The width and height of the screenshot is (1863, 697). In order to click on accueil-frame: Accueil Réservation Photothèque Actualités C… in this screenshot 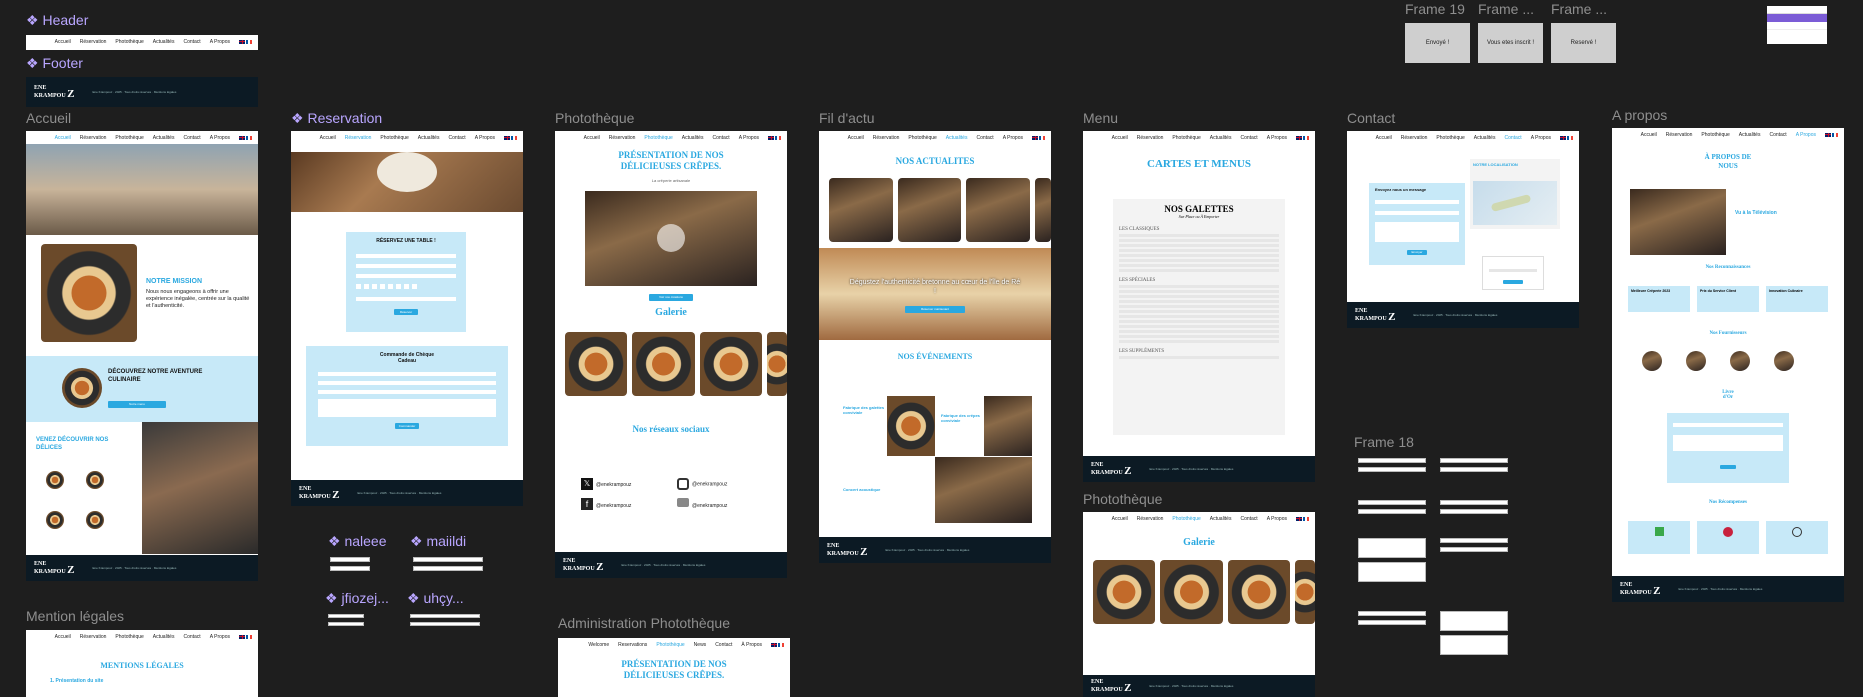, I will do `click(142, 356)`.